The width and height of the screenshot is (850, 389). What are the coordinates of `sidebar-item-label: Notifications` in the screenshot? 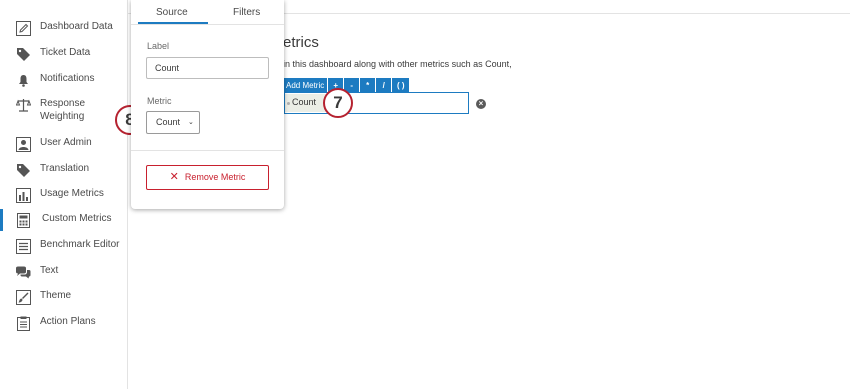 It's located at (67, 78).